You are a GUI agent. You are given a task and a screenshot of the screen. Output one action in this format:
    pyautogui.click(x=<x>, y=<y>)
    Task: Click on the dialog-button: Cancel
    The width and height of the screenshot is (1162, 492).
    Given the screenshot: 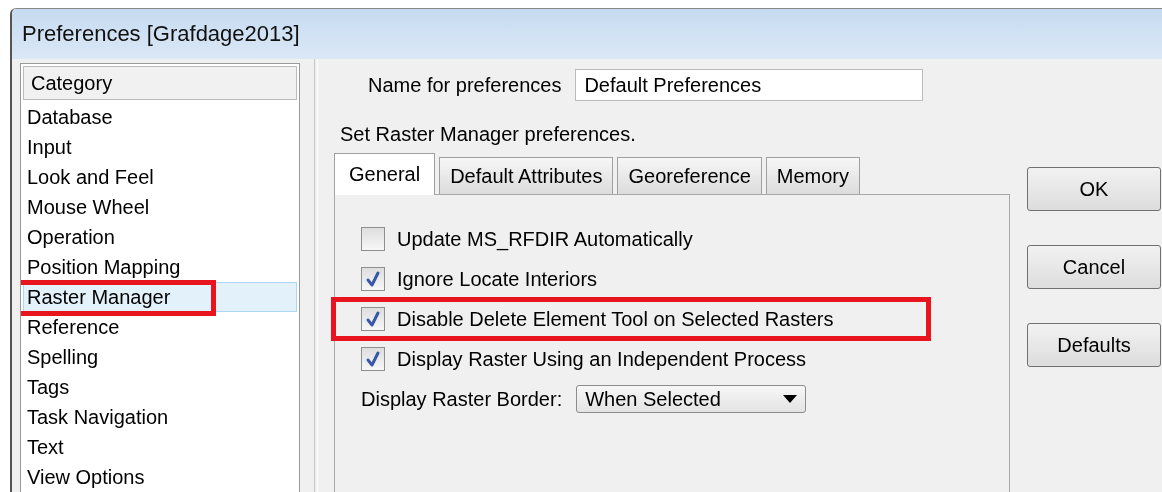 What is the action you would take?
    pyautogui.click(x=1094, y=267)
    